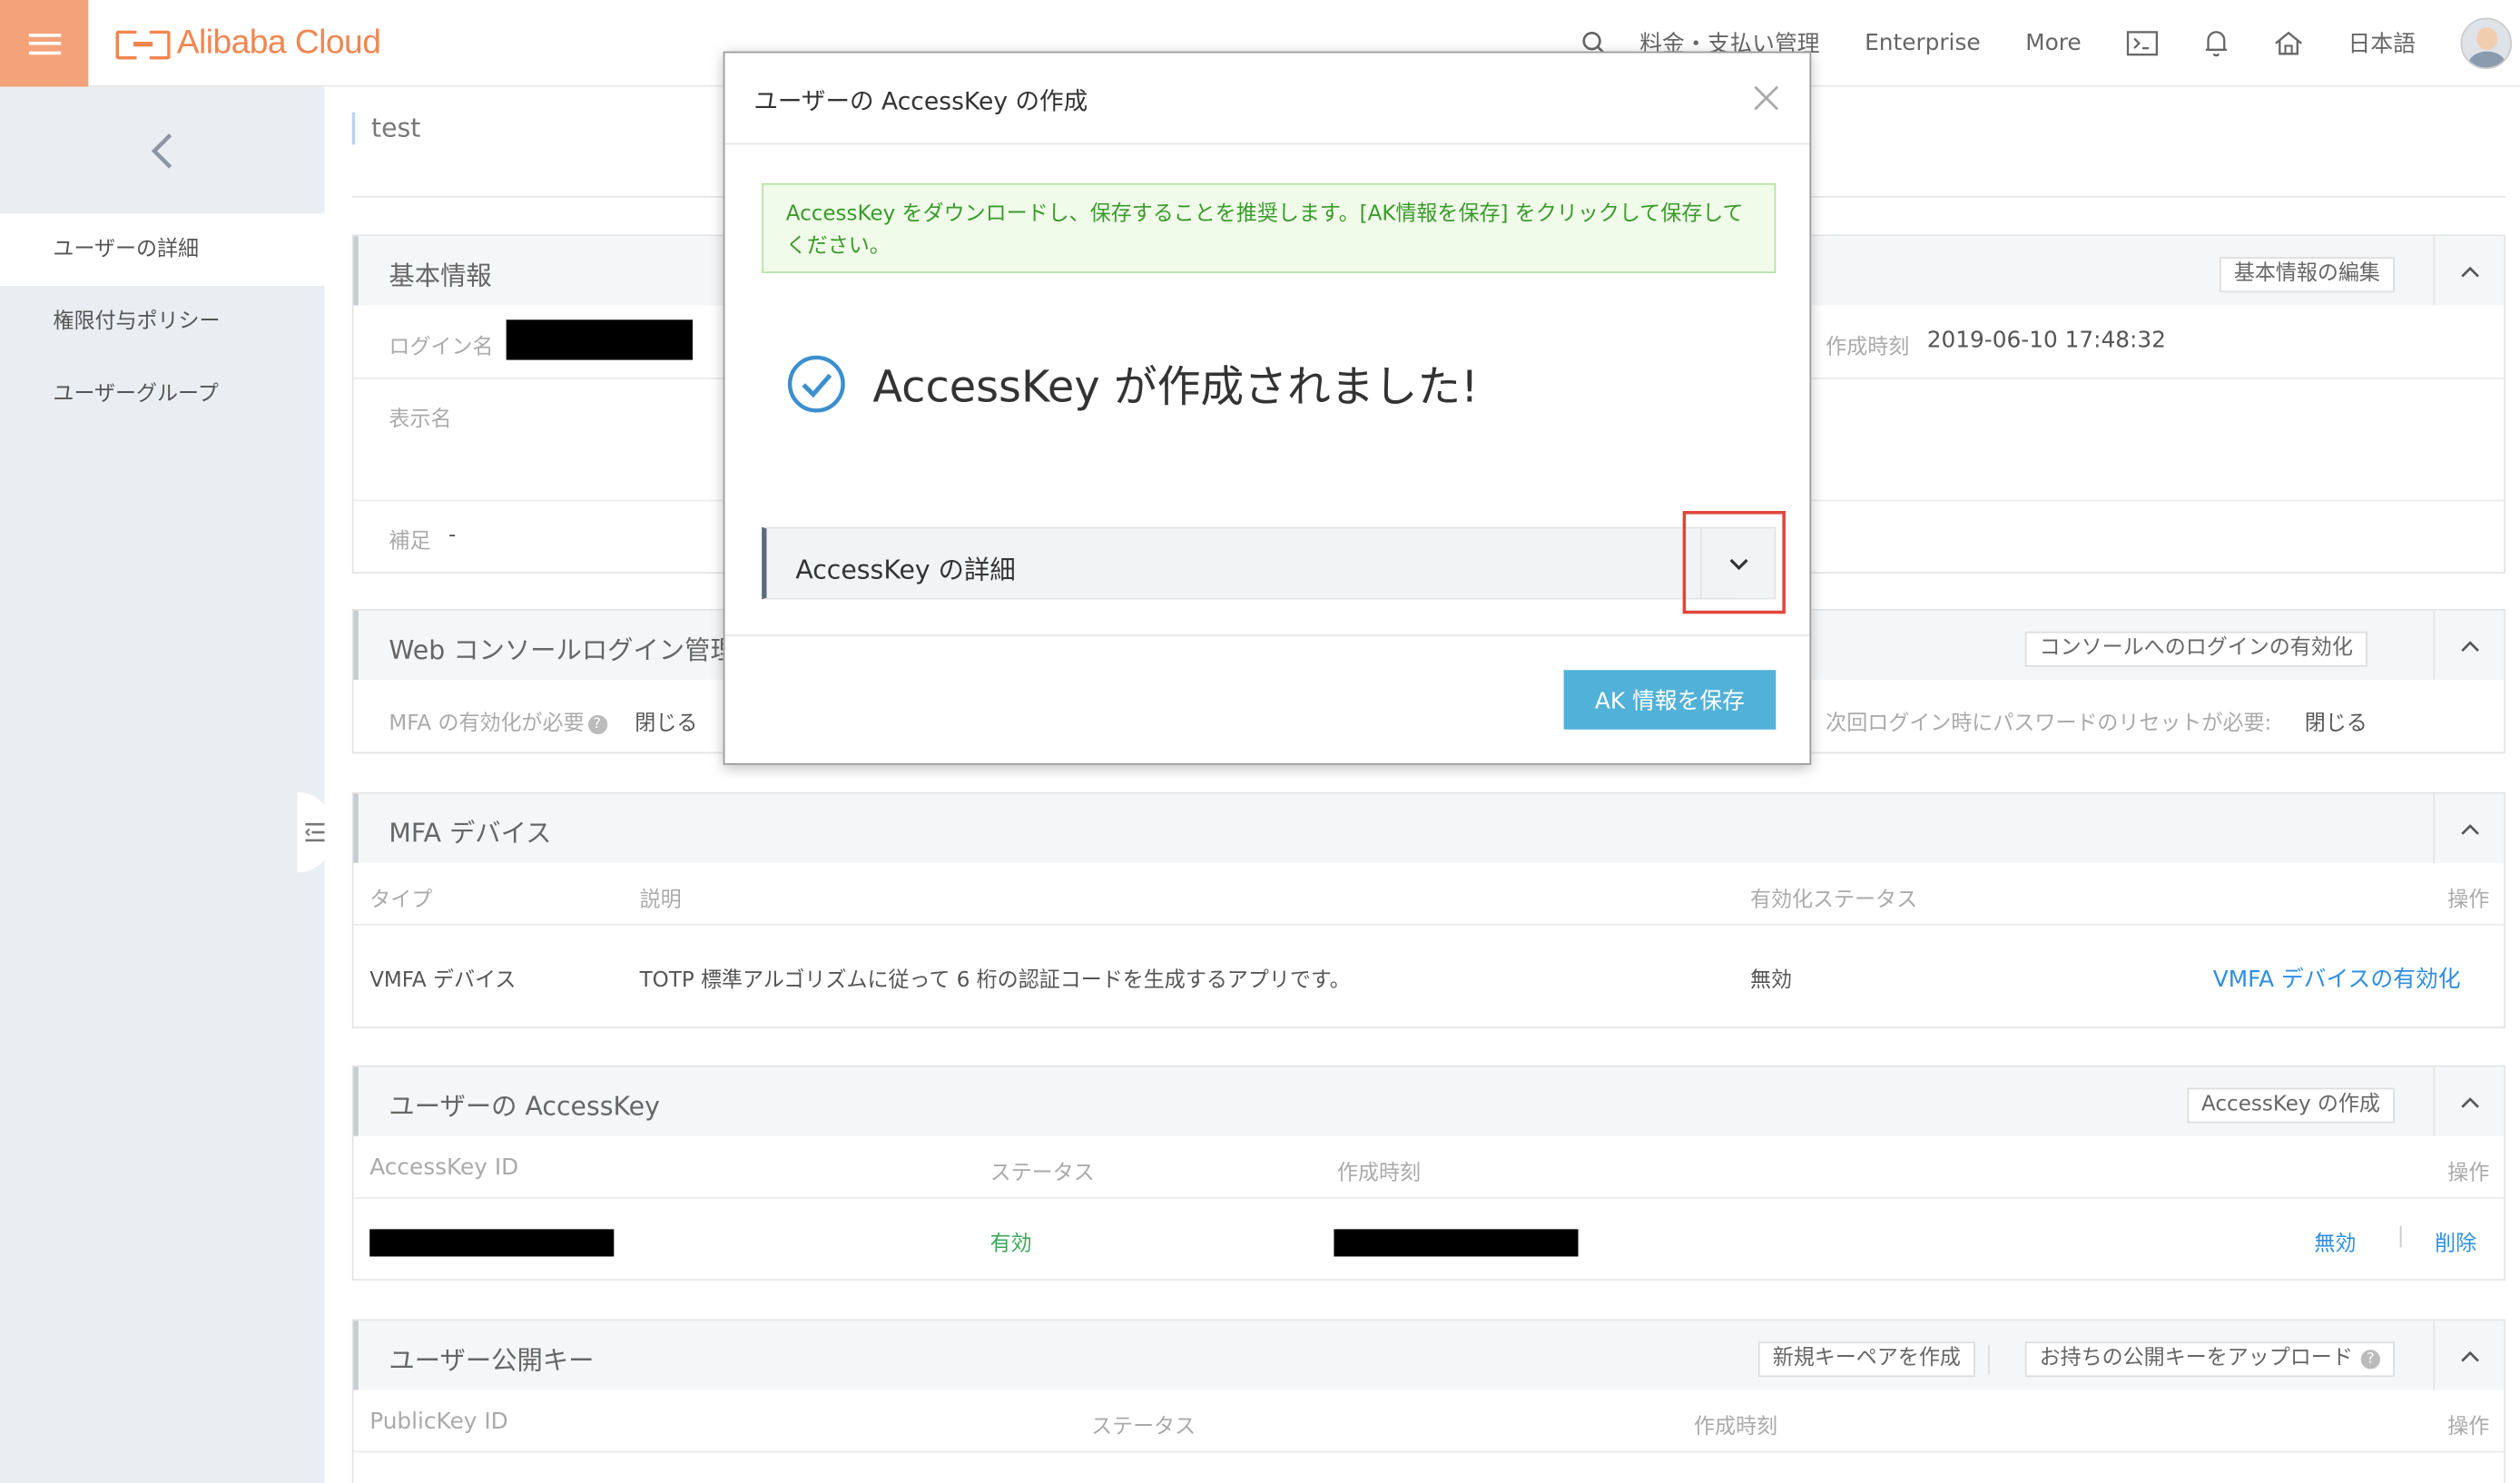  Describe the element at coordinates (2142, 43) in the screenshot. I see `terminal-icon` at that location.